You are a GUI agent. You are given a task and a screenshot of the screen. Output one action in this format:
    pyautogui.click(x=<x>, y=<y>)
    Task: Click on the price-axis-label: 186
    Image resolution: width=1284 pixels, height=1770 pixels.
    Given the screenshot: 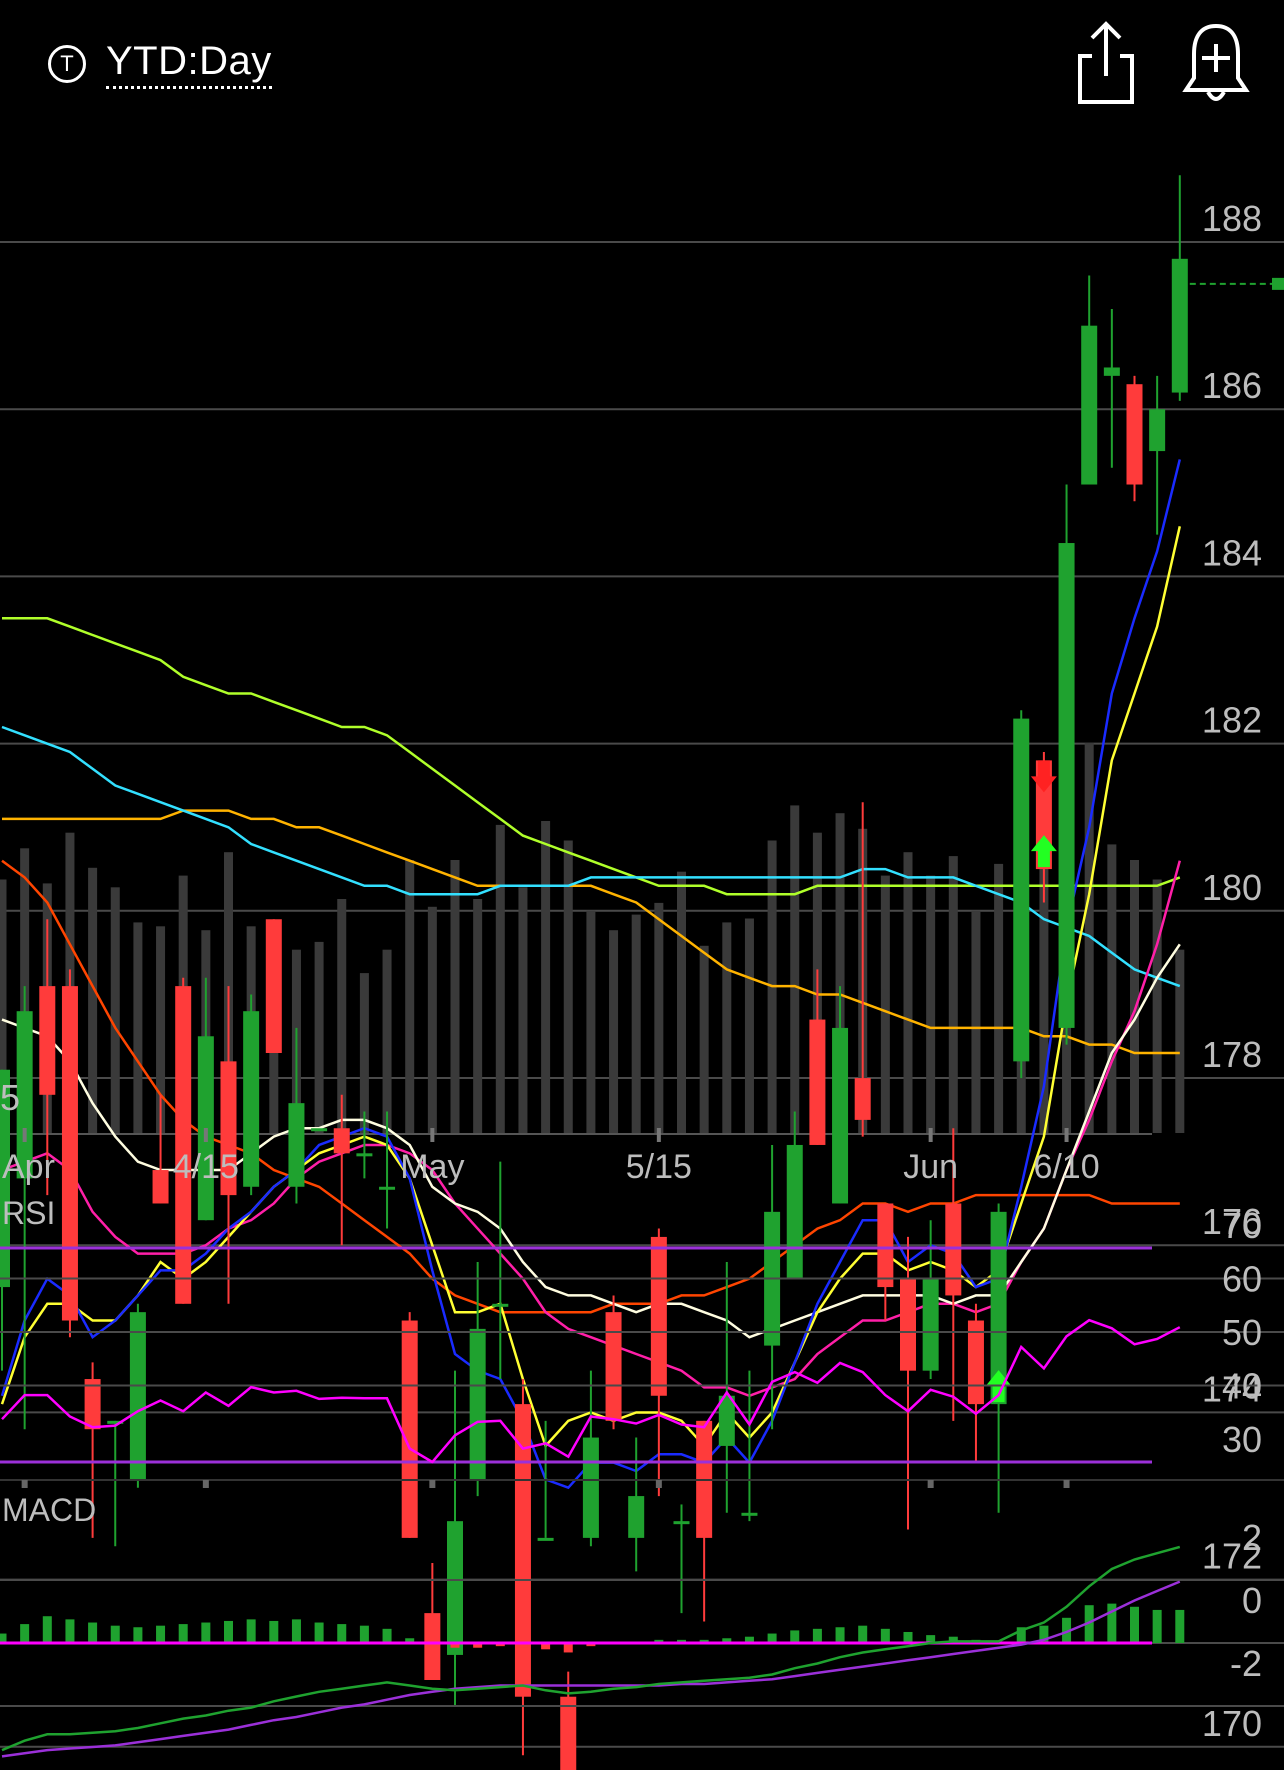 What is the action you would take?
    pyautogui.click(x=1232, y=385)
    